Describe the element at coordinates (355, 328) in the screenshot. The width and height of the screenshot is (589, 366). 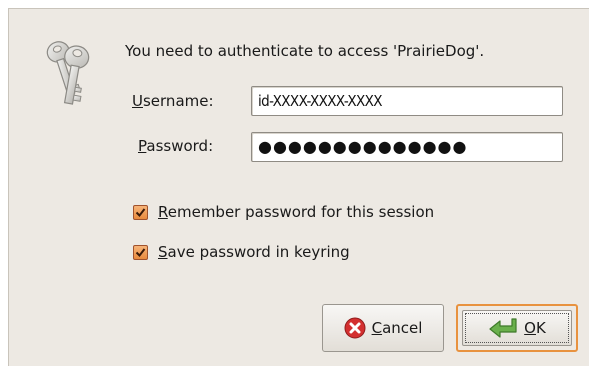
I see `cancel-icon` at that location.